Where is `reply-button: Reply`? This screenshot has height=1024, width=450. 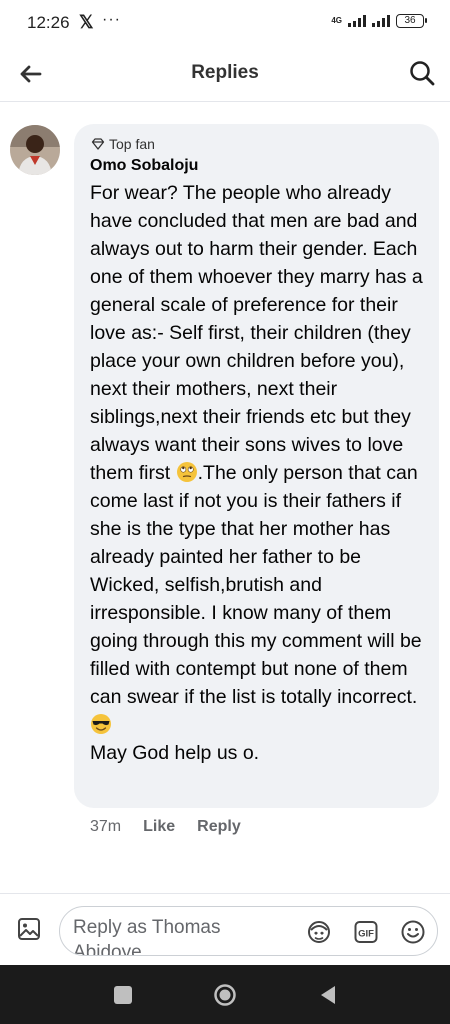
reply-button: Reply is located at coordinates (219, 827).